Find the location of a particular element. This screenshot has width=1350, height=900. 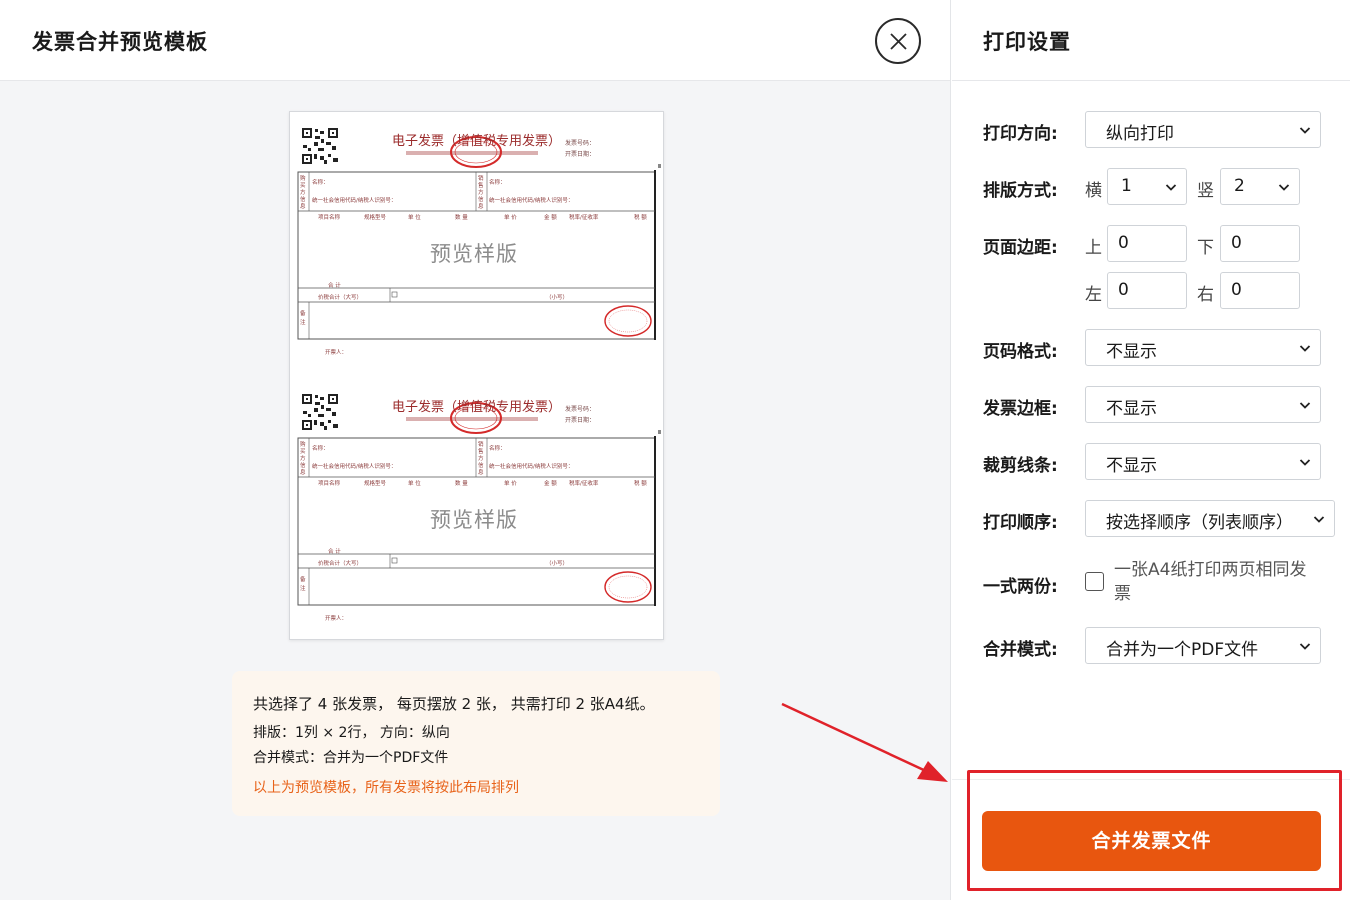

duplicate-checkbox is located at coordinates (1094, 581).